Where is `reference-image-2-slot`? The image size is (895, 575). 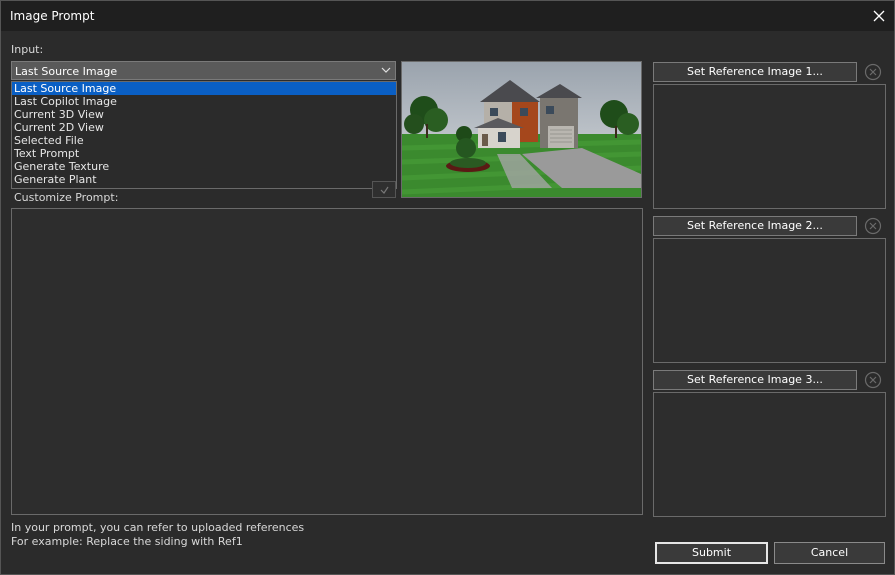
reference-image-2-slot is located at coordinates (769, 300).